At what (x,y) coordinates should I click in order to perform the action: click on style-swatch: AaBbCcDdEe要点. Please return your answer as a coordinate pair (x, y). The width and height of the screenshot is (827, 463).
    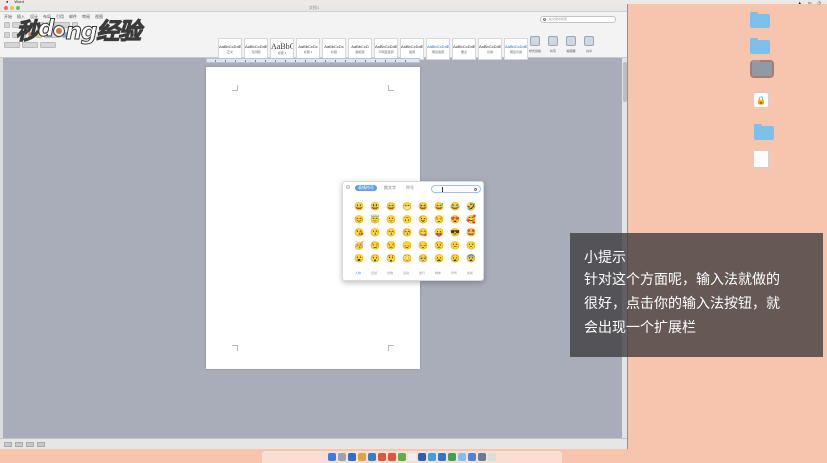
    Looking at the image, I should click on (464, 49).